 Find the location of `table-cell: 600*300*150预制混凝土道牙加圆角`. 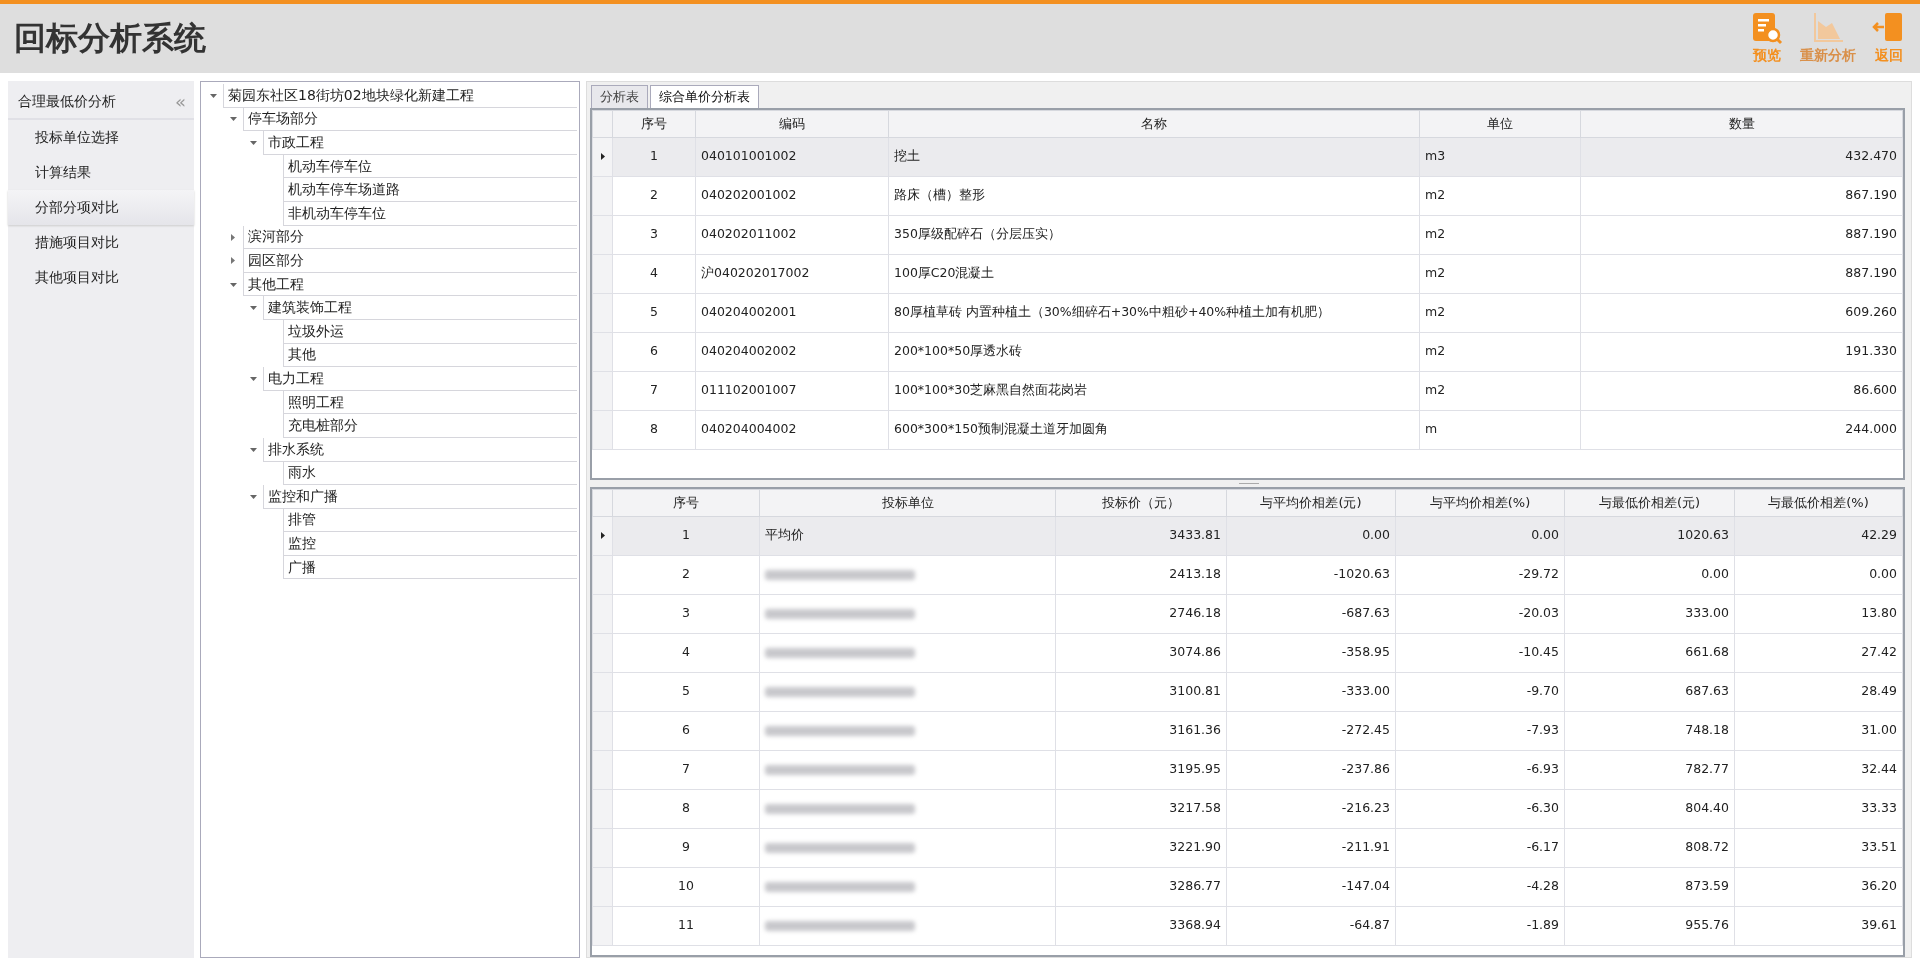

table-cell: 600*300*150预制混凝土道牙加圆角 is located at coordinates (1154, 429).